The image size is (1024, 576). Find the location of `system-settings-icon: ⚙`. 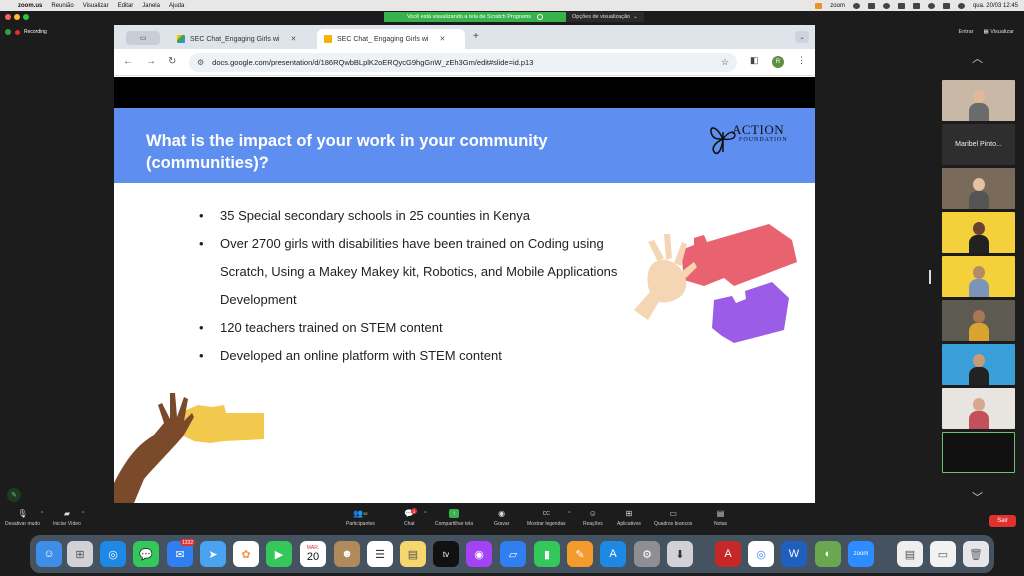

system-settings-icon: ⚙ is located at coordinates (647, 554).